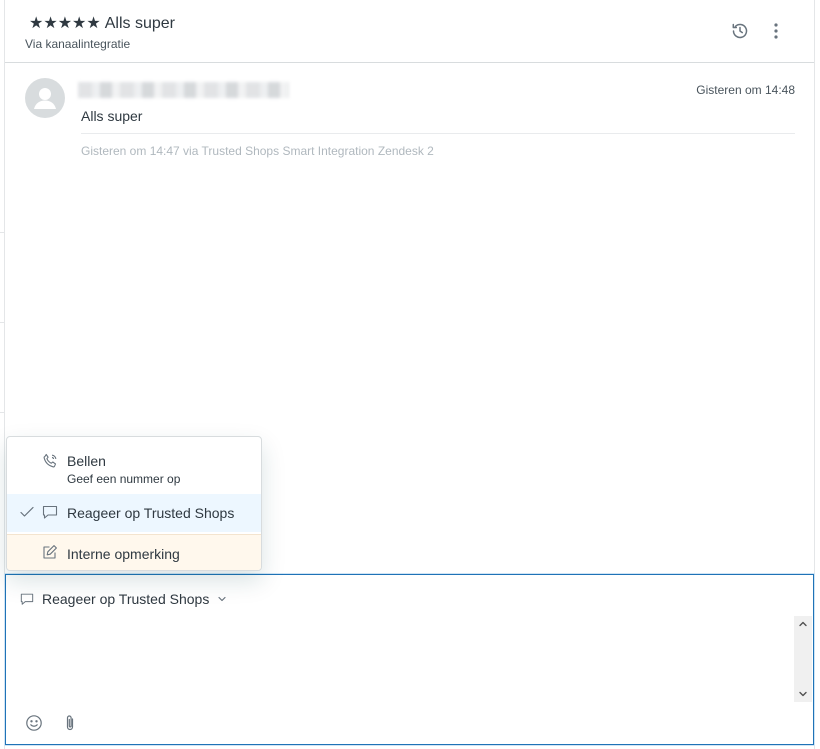 Image resolution: width=820 pixels, height=749 pixels. I want to click on channel-selector-label: Reageer op Trusted Shops, so click(126, 599).